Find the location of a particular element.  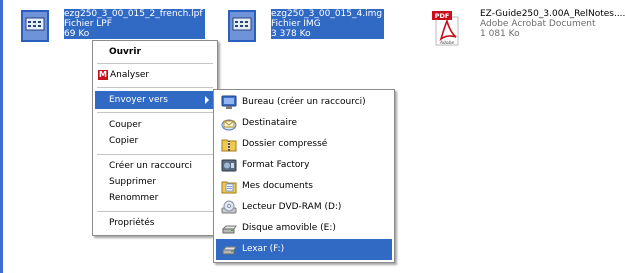

dvd-drive-icon is located at coordinates (229, 207).